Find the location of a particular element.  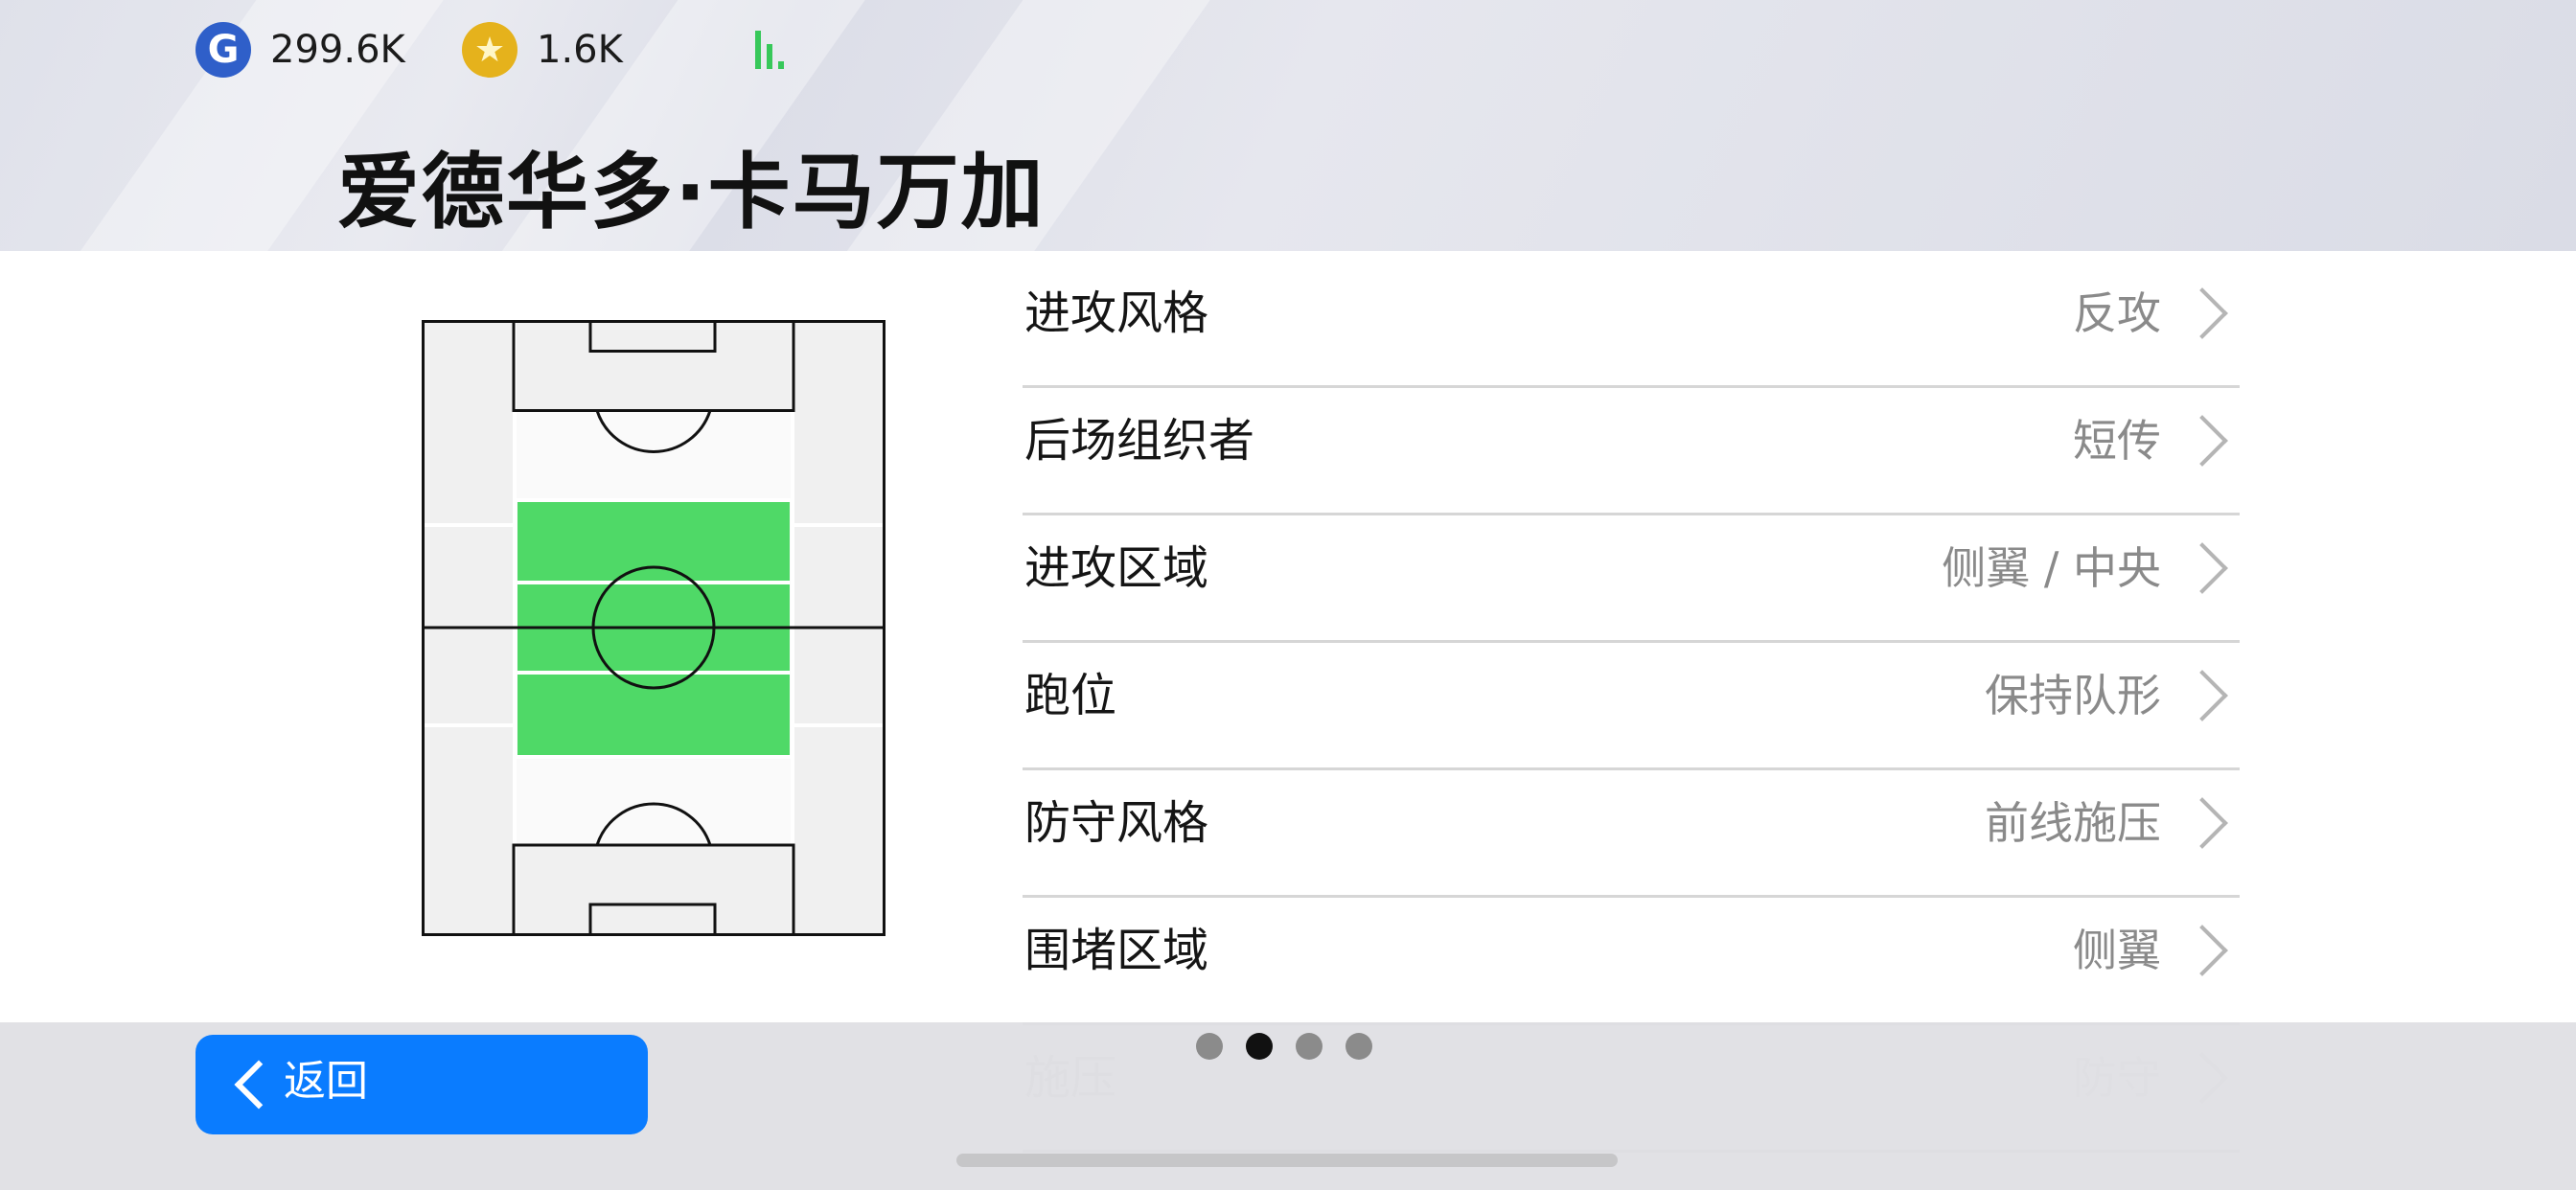

setting-row-containment-area: 围堵区域 侧翼 is located at coordinates (1631, 962).